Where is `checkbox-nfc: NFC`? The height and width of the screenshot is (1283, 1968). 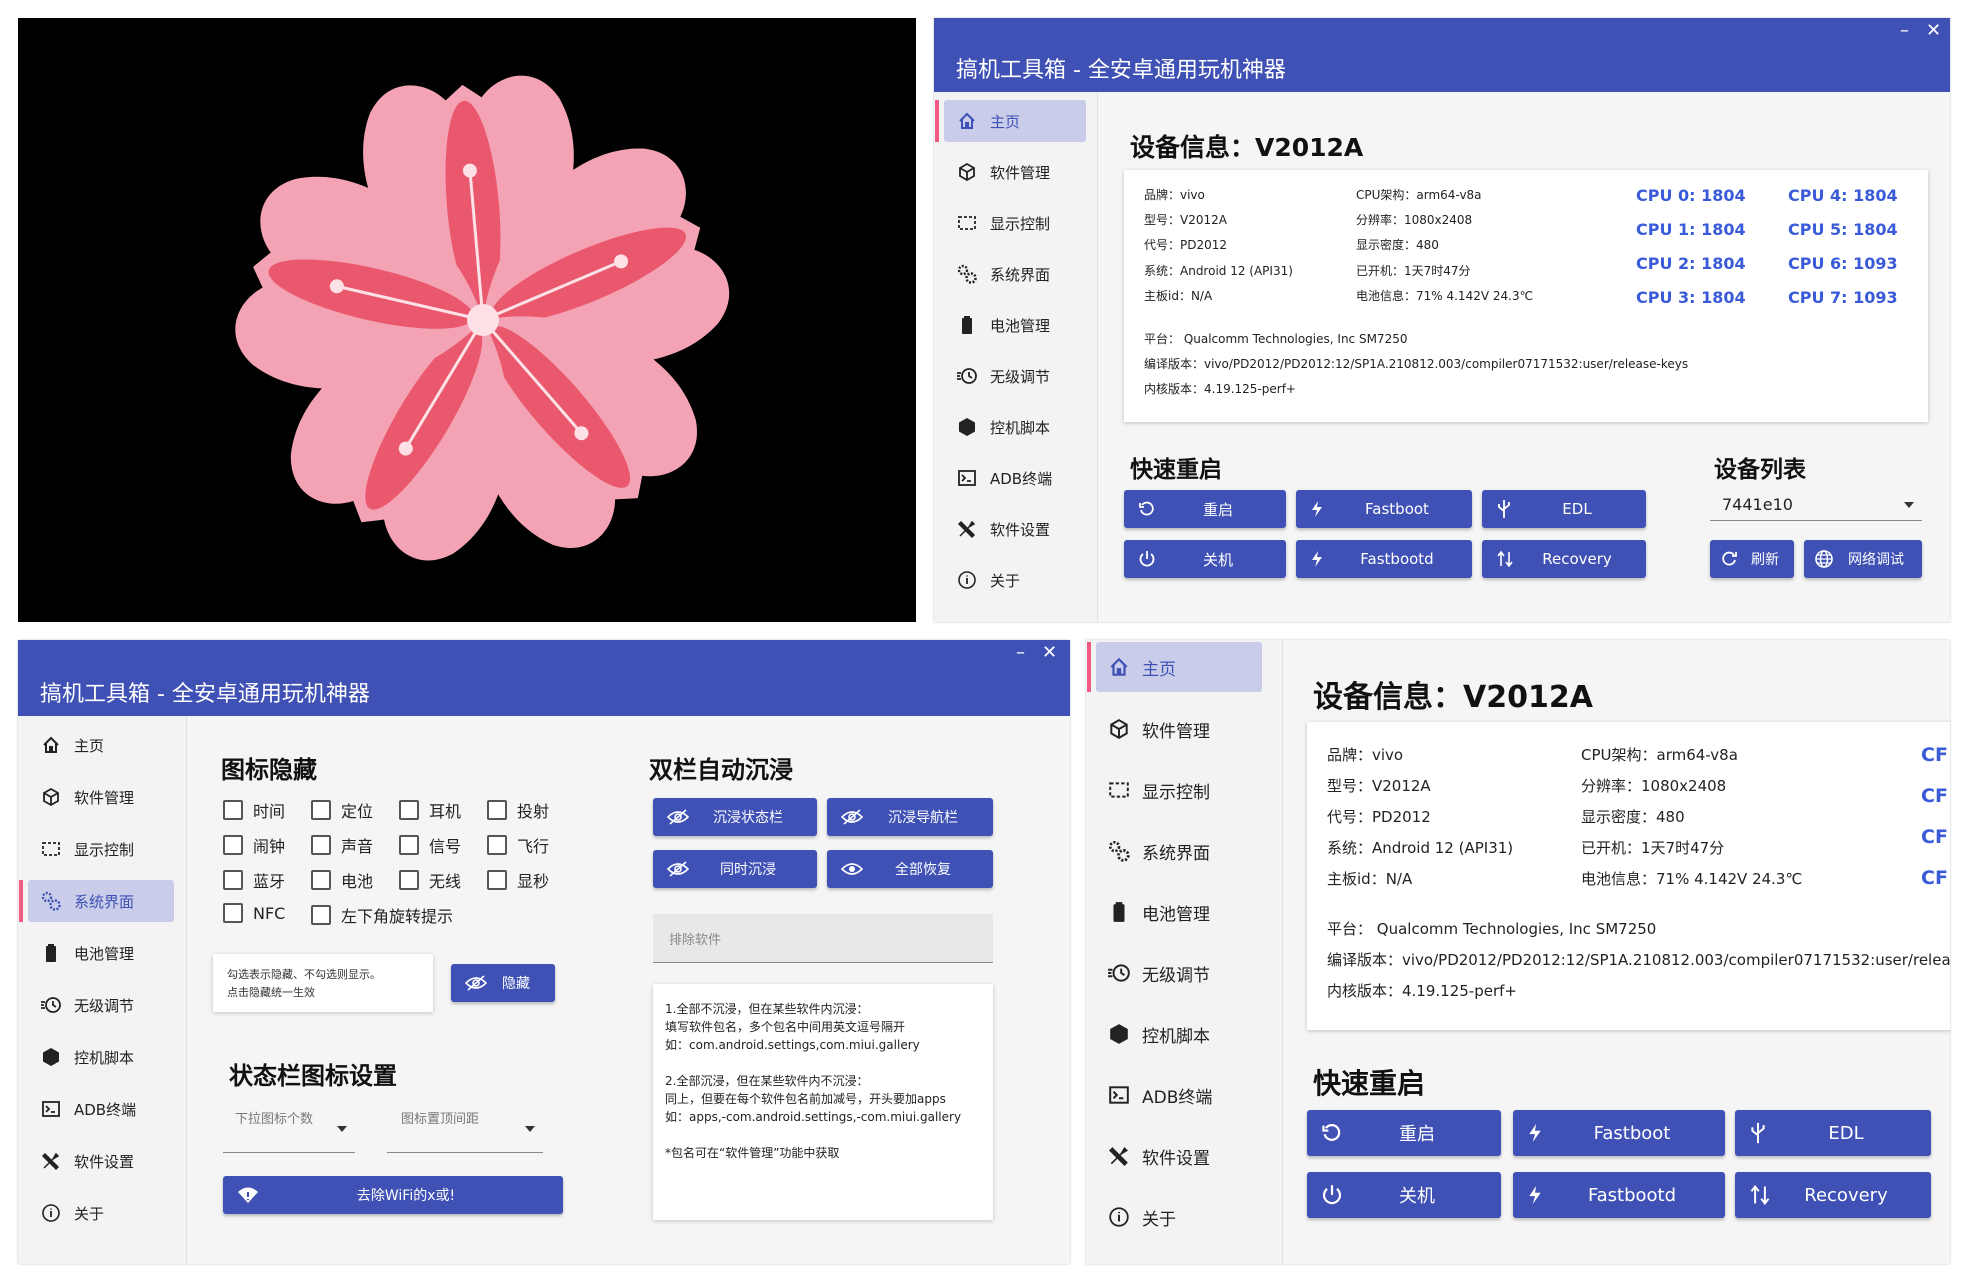
checkbox-nfc: NFC is located at coordinates (254, 913).